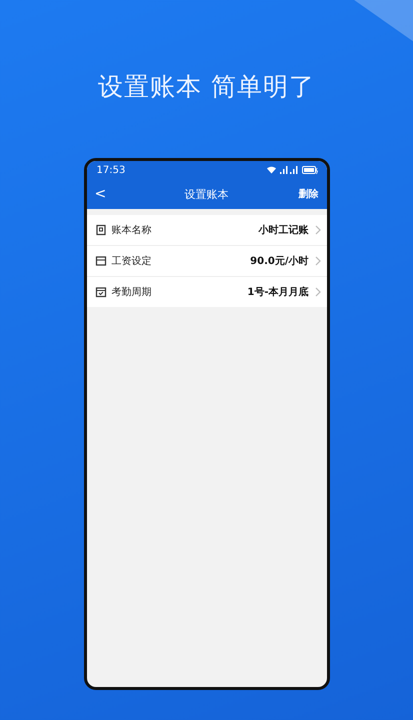 This screenshot has height=720, width=413. I want to click on headline: 设置账本 简单明了, so click(206, 87).